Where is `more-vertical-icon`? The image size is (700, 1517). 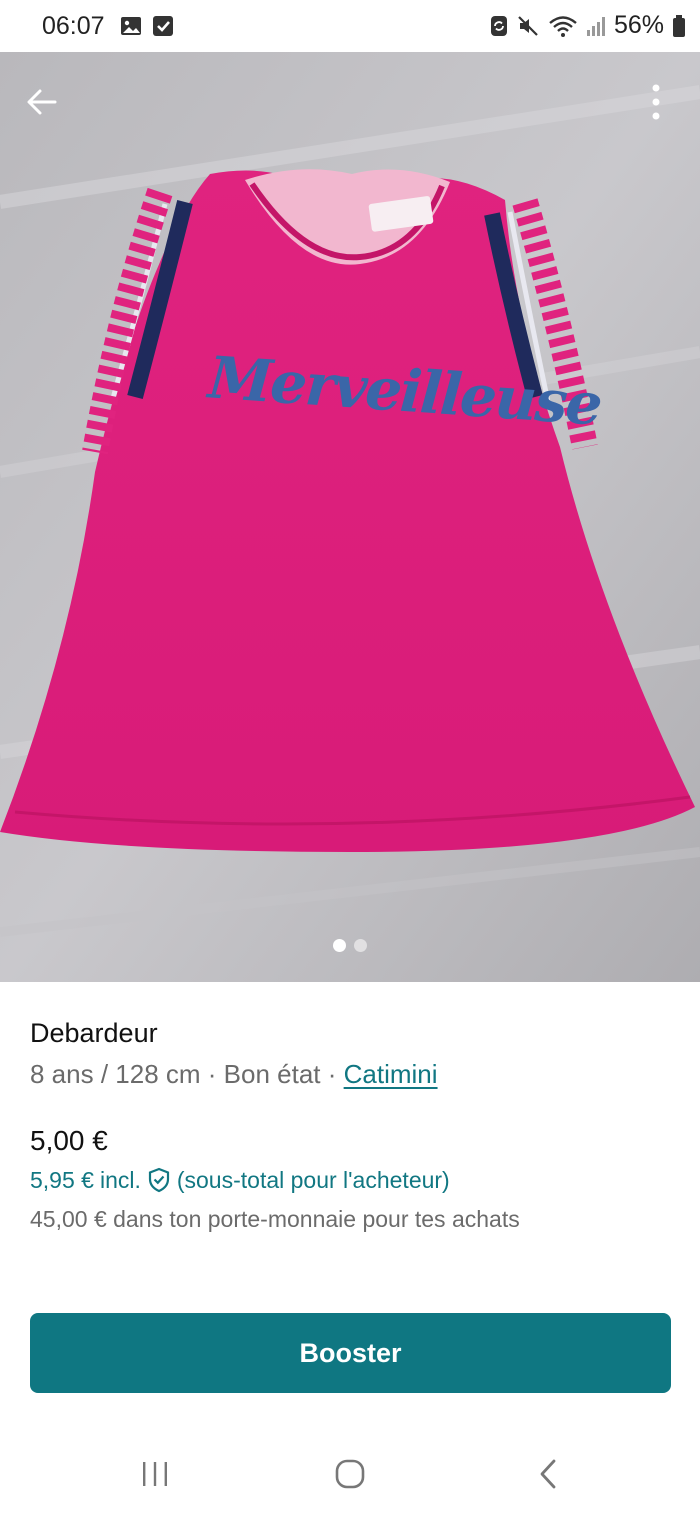
more-vertical-icon is located at coordinates (656, 102).